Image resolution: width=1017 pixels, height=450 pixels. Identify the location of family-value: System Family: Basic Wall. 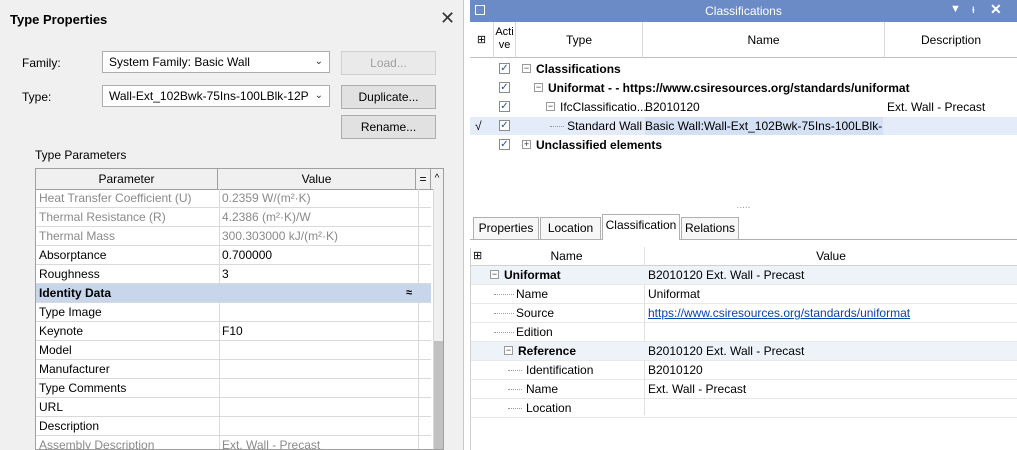
(179, 62).